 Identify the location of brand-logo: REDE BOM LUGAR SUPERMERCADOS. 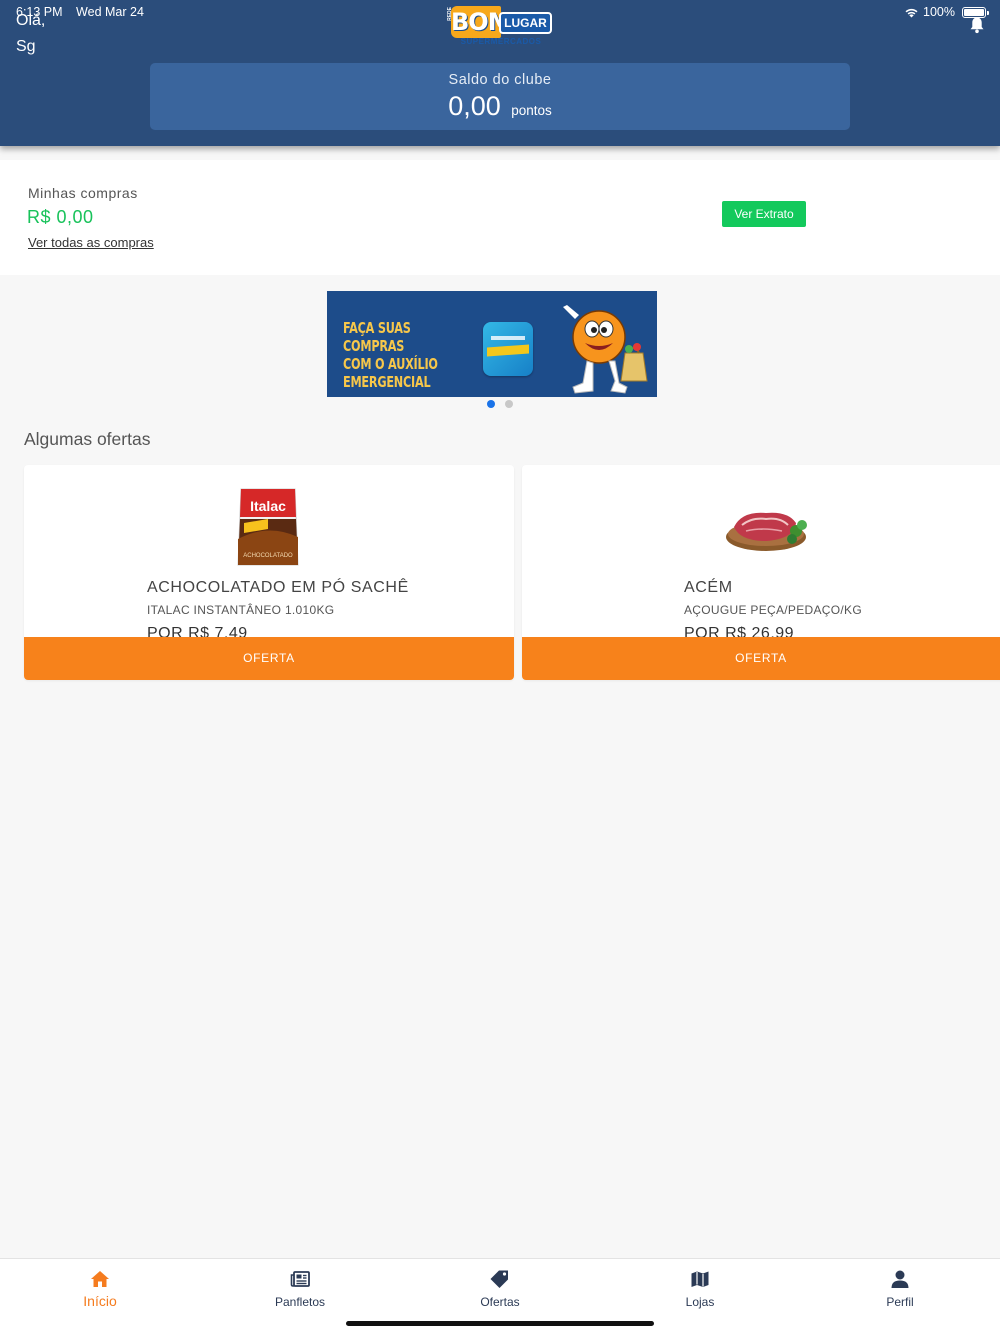
(500, 27).